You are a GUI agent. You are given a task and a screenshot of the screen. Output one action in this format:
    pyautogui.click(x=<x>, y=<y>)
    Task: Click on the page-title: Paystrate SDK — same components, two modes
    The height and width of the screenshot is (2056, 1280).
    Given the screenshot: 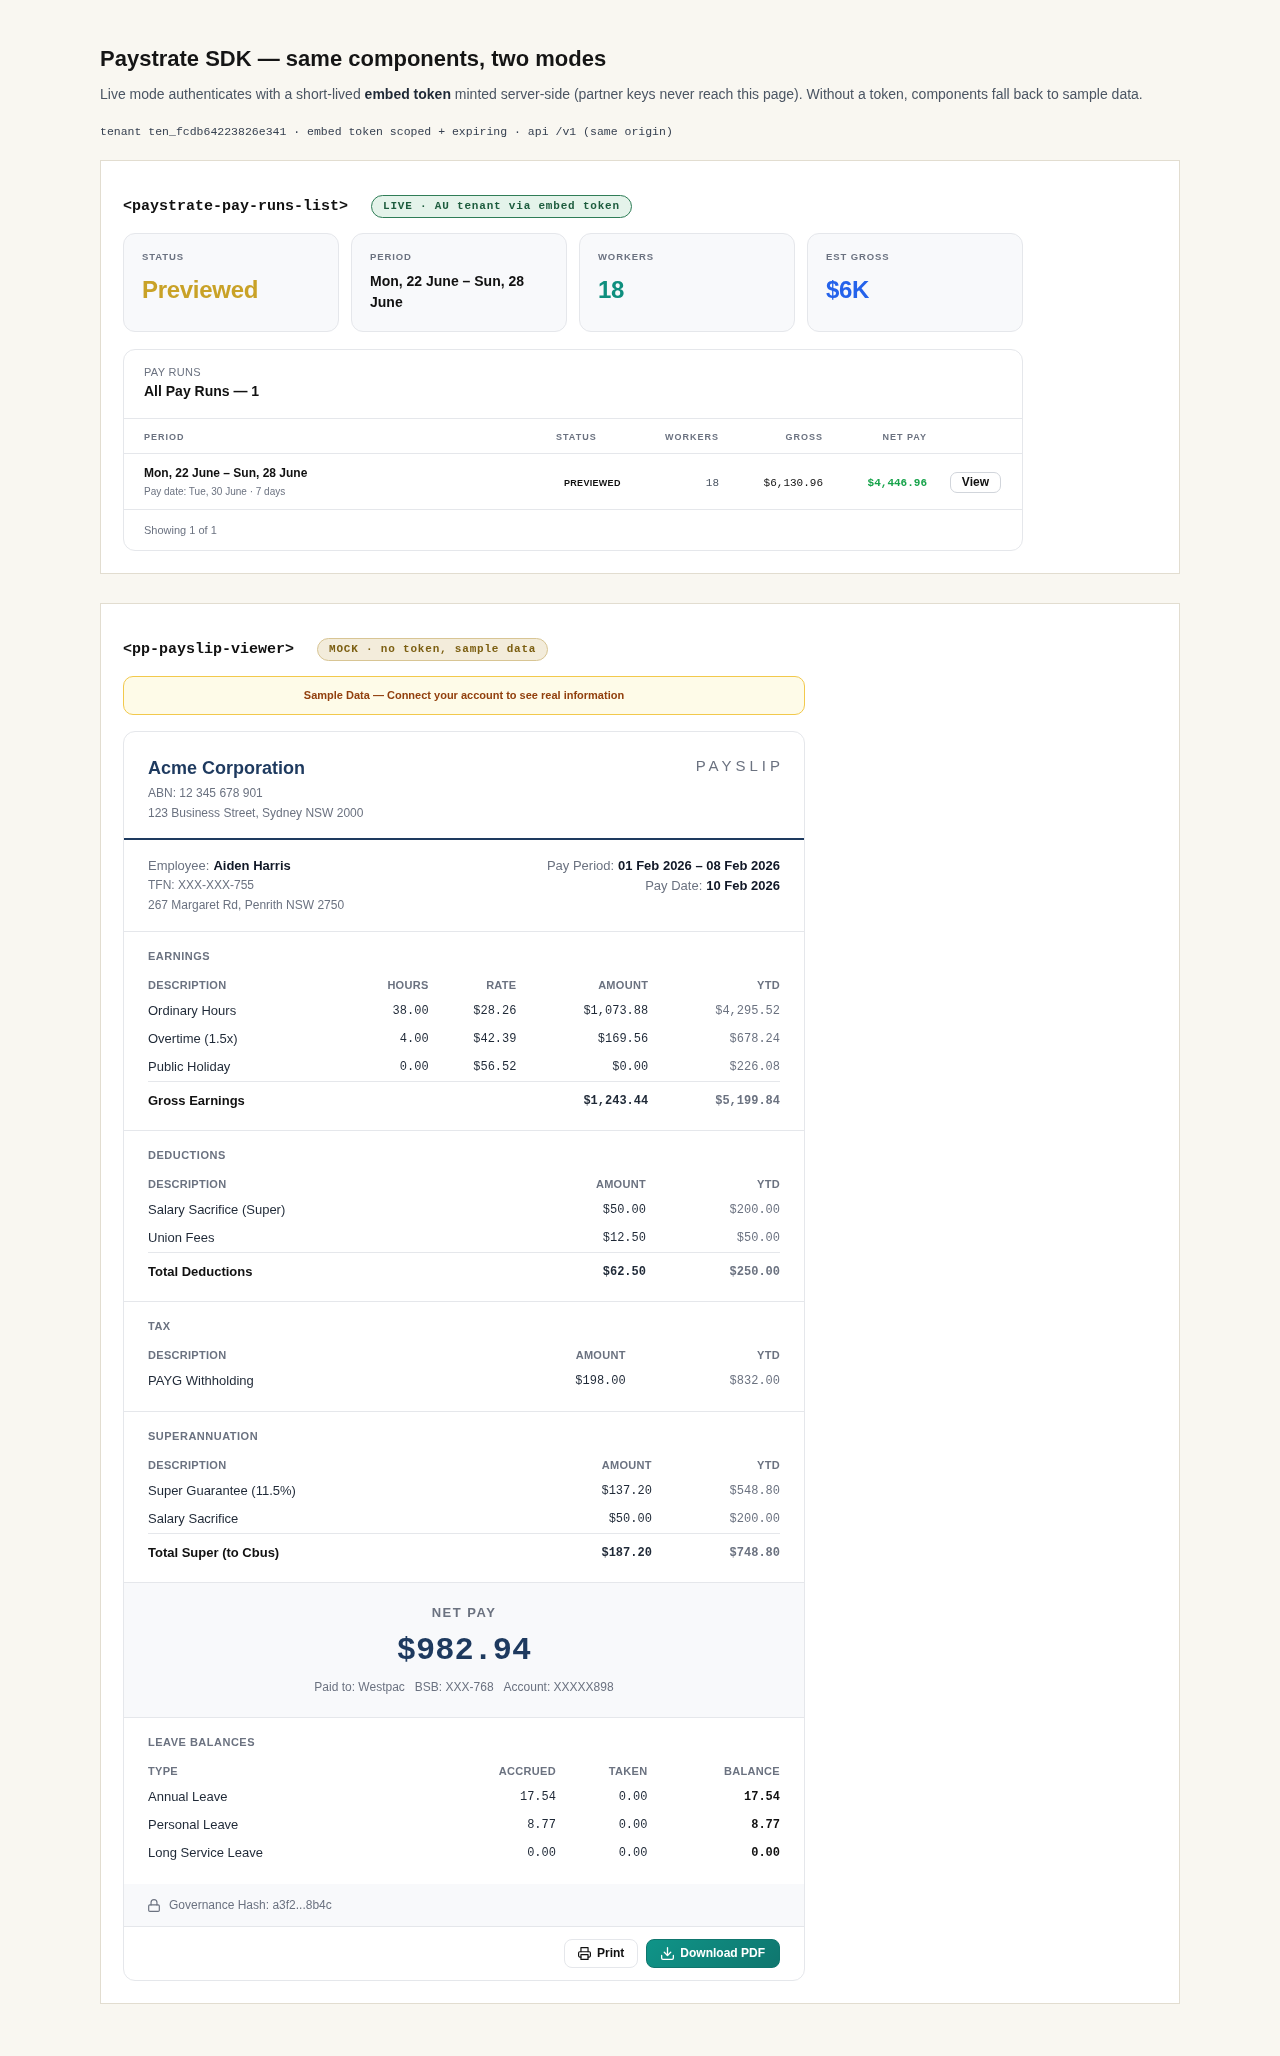 What is the action you would take?
    pyautogui.click(x=354, y=59)
    